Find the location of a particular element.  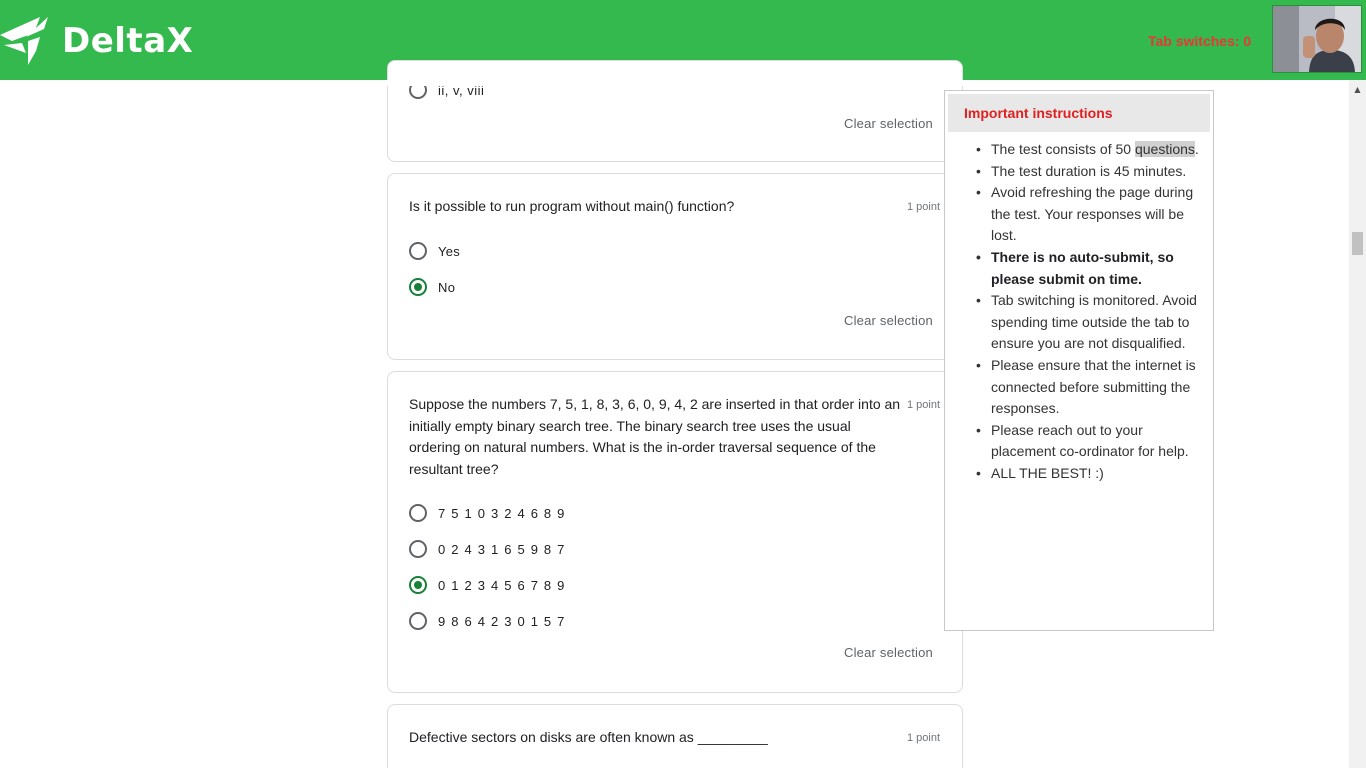

option-c: 0 1 2 3 4 5 6 7 8 9 is located at coordinates (487, 585).